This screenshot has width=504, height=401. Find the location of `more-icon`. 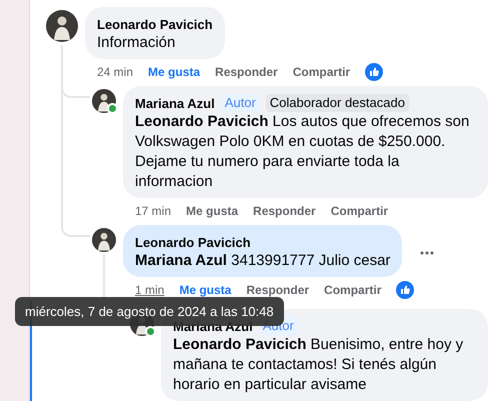

more-icon is located at coordinates (427, 253).